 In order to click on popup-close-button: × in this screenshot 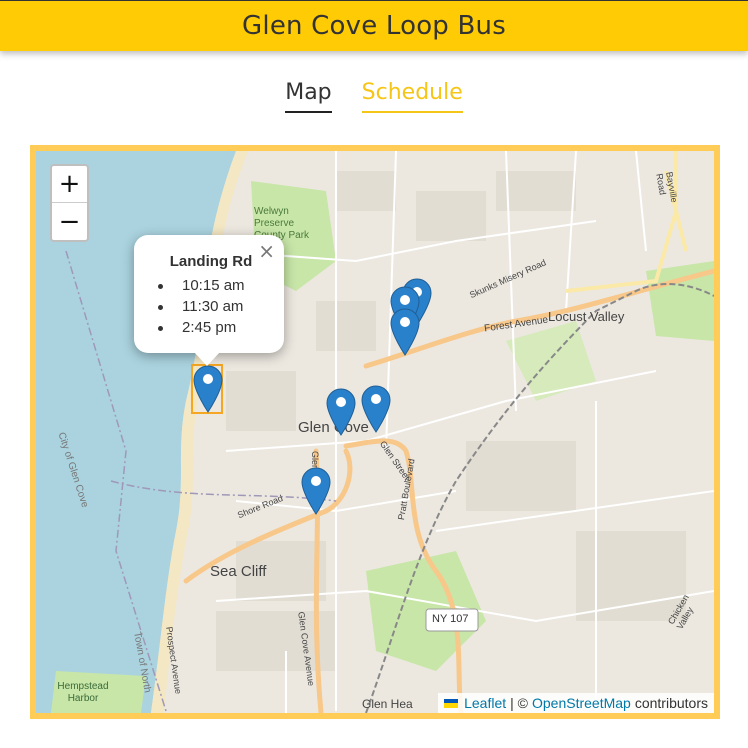, I will do `click(266, 251)`.